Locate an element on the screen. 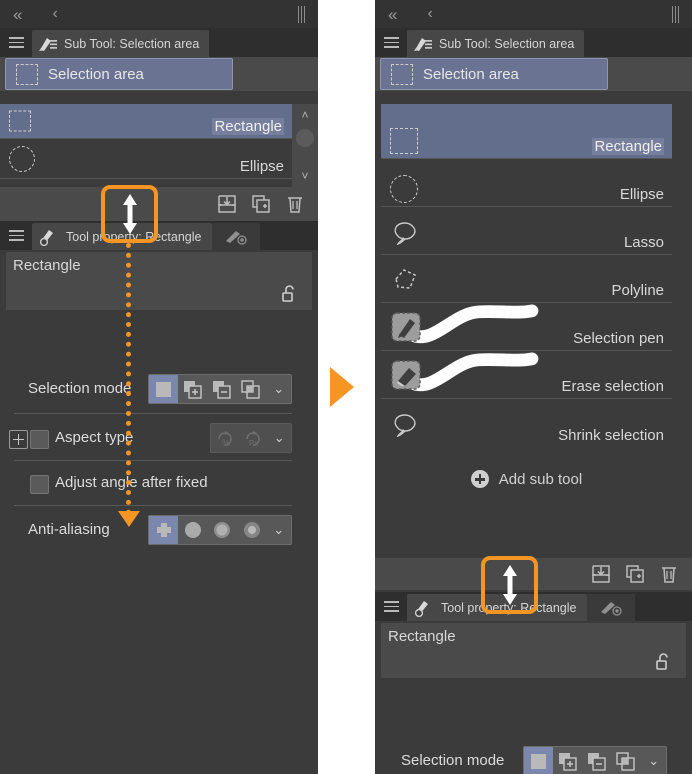 Image resolution: width=692 pixels, height=774 pixels. svg-text: Px is located at coordinates (253, 443).